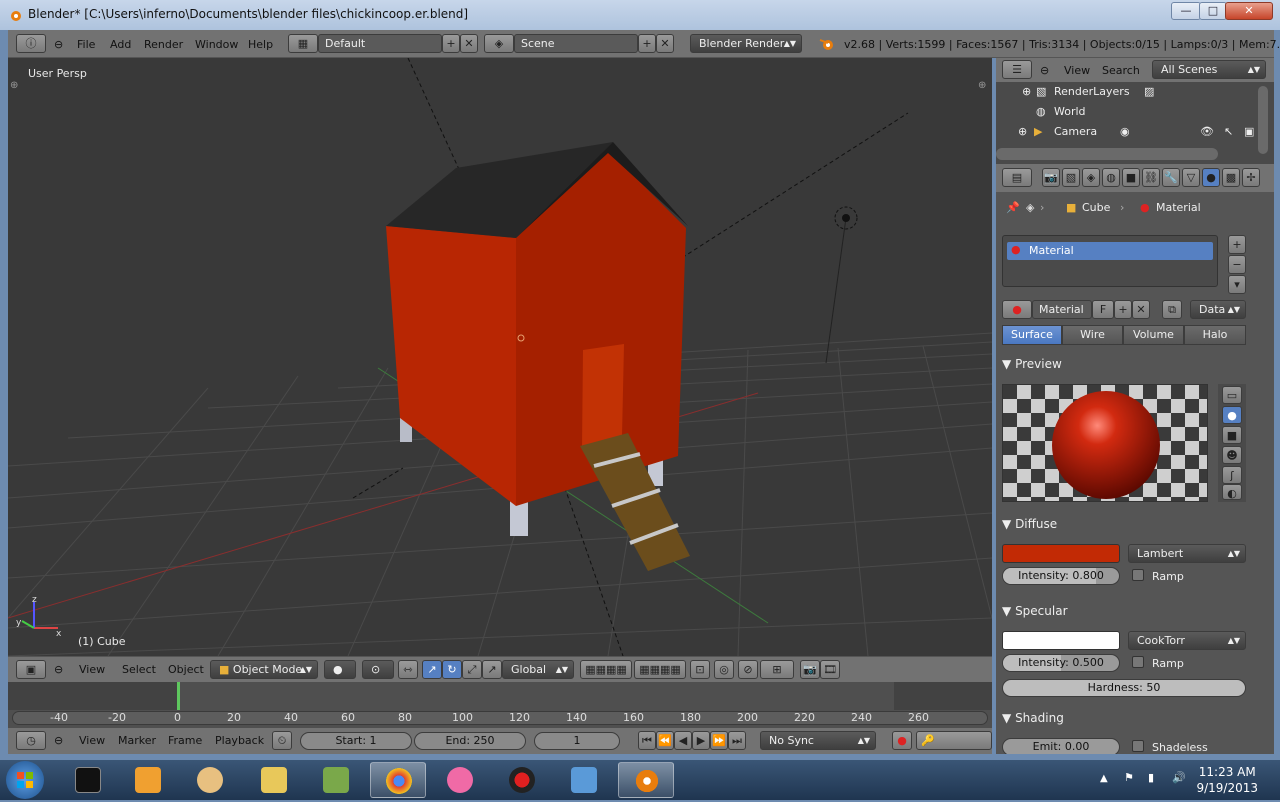  Describe the element at coordinates (1127, 364) in the screenshot. I see `preview-panel-header: ▼ Preview` at that location.